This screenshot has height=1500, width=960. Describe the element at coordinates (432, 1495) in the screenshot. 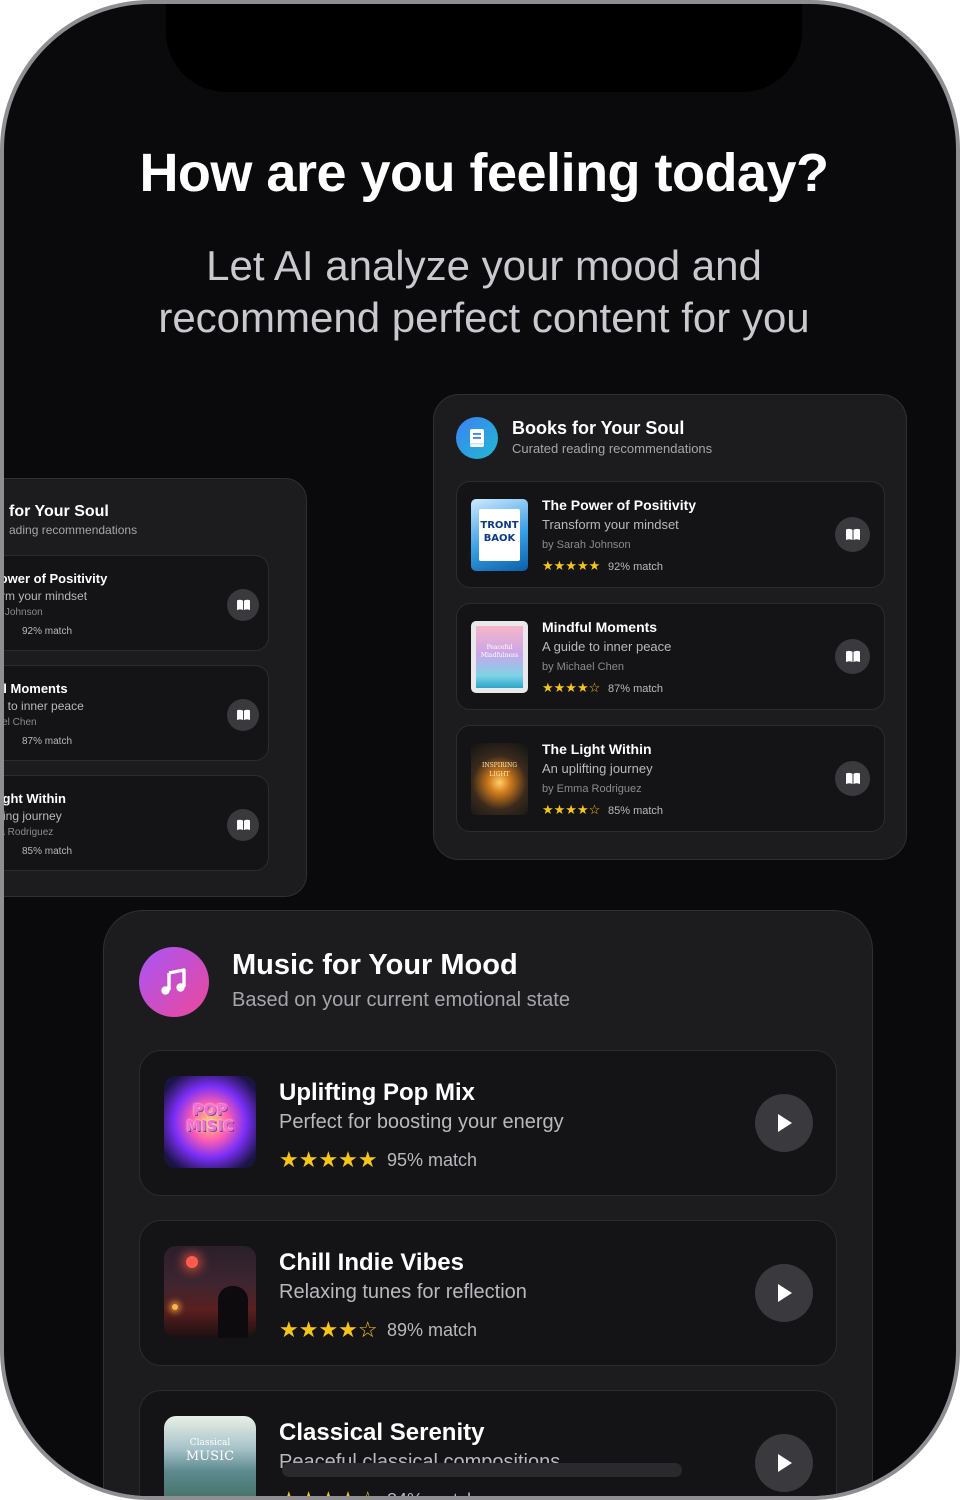

I see `match-label: 84% match` at that location.